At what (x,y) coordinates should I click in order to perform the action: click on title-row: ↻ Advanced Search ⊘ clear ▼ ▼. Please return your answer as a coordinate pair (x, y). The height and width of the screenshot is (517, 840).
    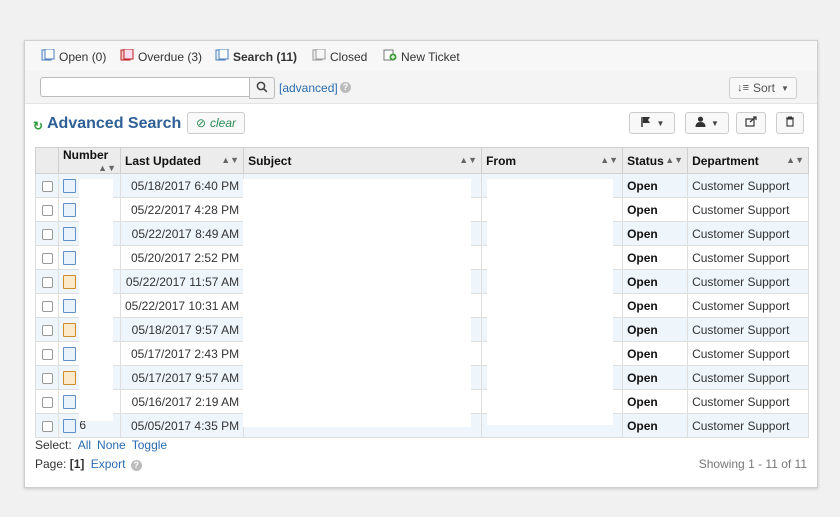
    Looking at the image, I should click on (421, 124).